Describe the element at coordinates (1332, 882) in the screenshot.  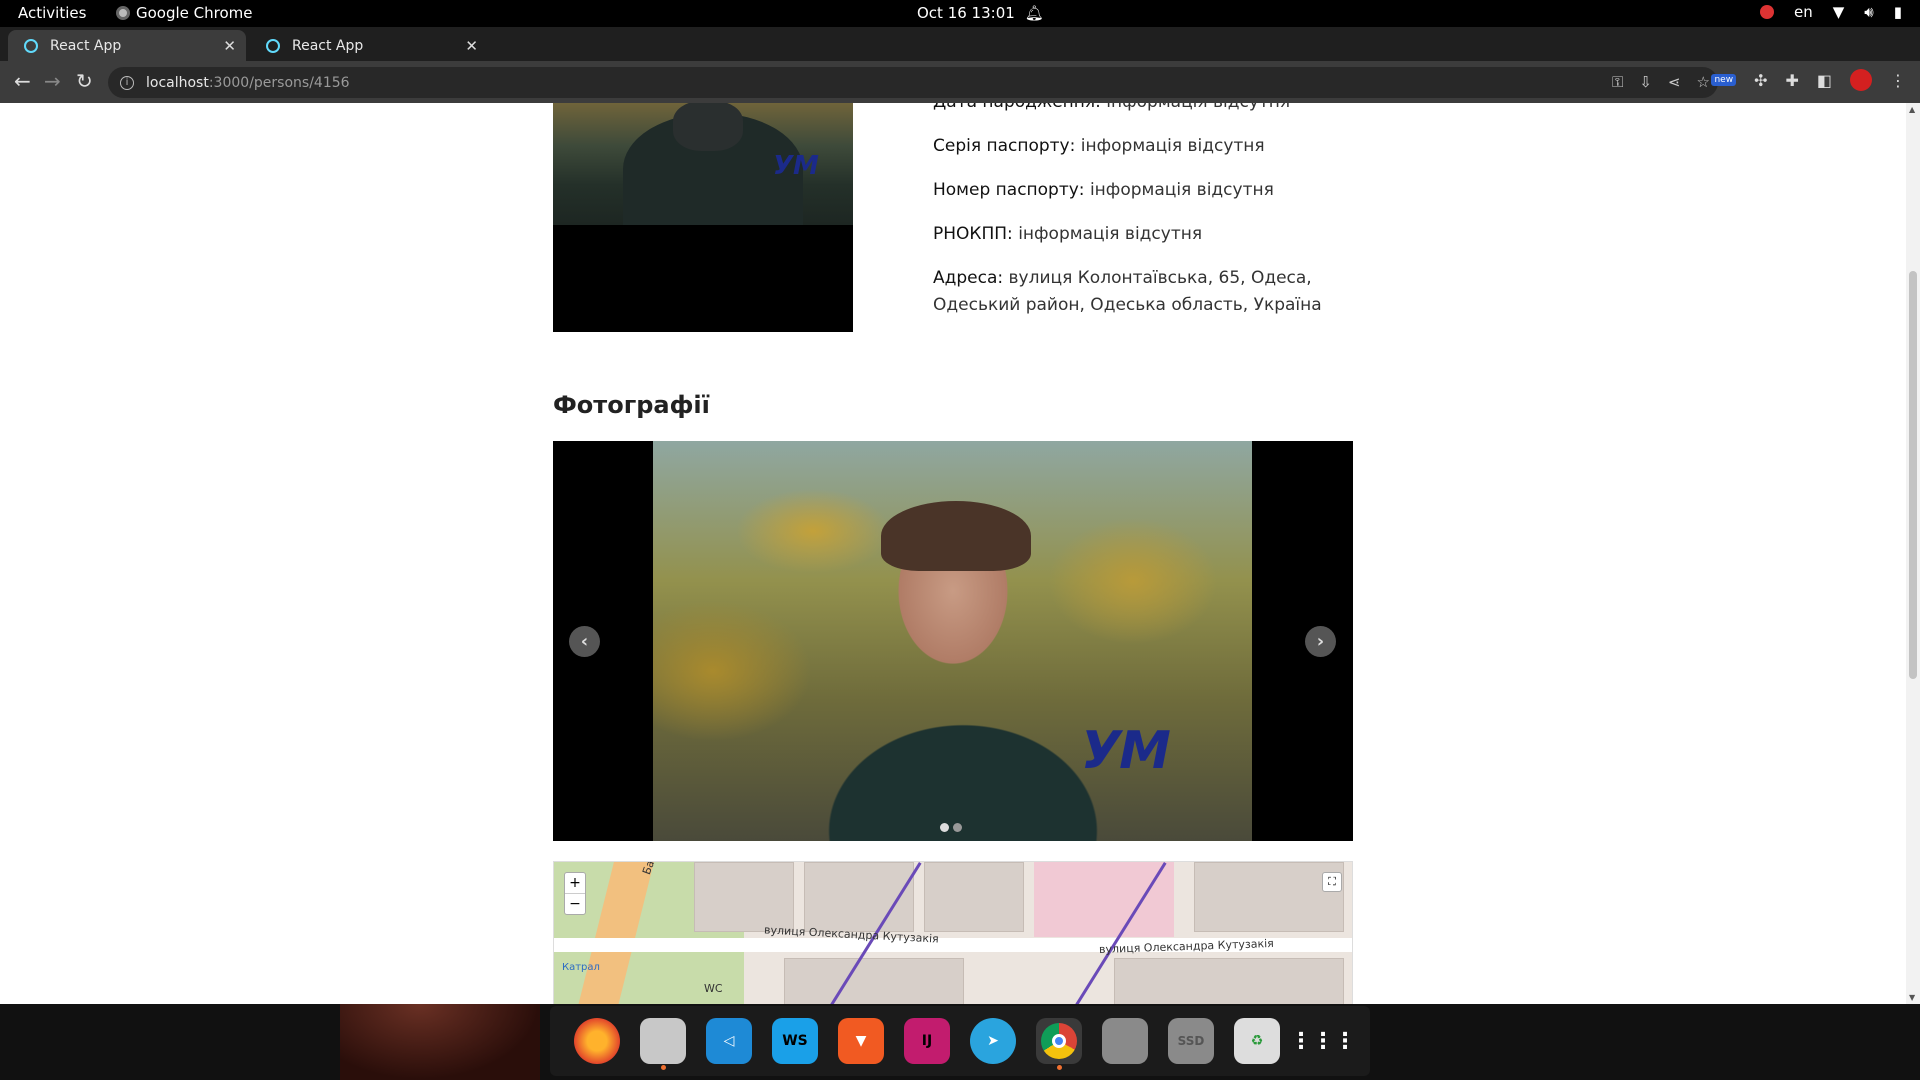
I see `map-fullscreen-icon: ⛶` at that location.